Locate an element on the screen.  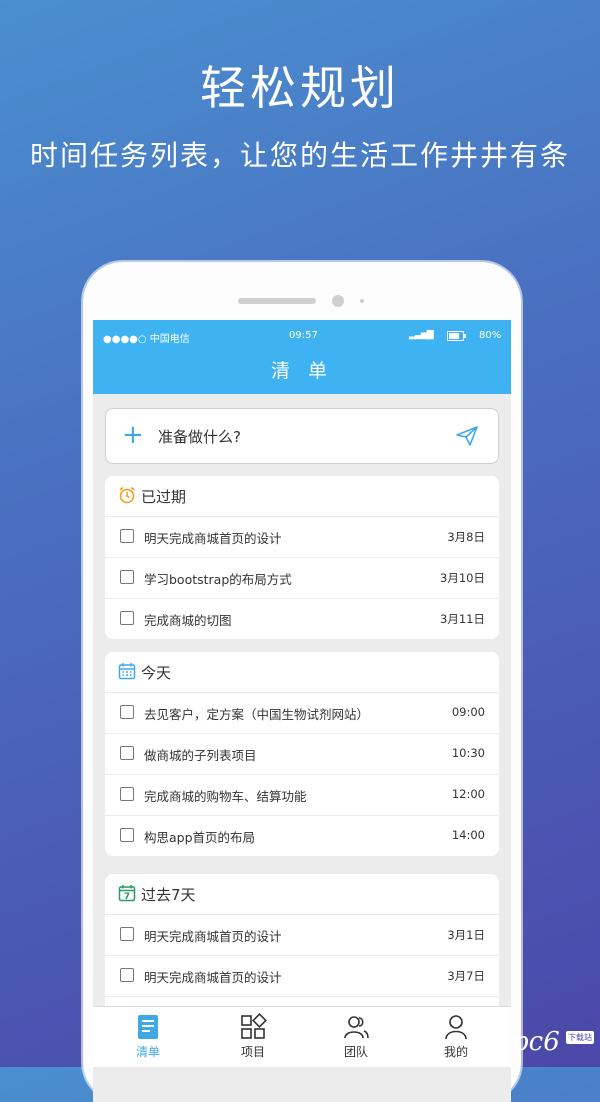
task-row: 完成商城的购物车、结算功能 12:00 is located at coordinates (302, 795).